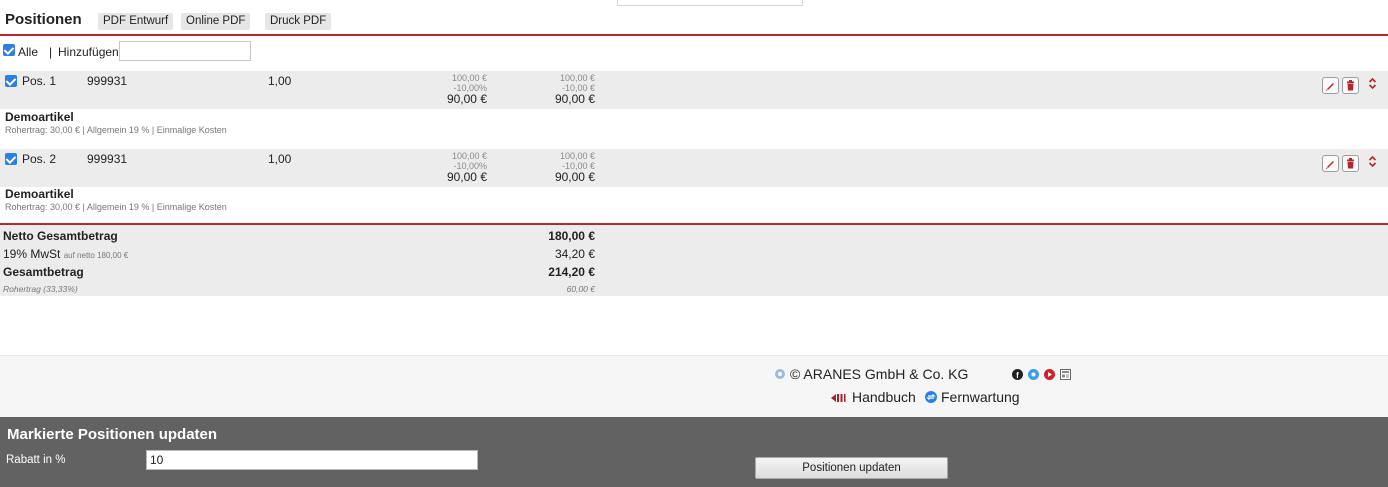 This screenshot has width=1388, height=487. I want to click on page-title: Positionen, so click(43, 19).